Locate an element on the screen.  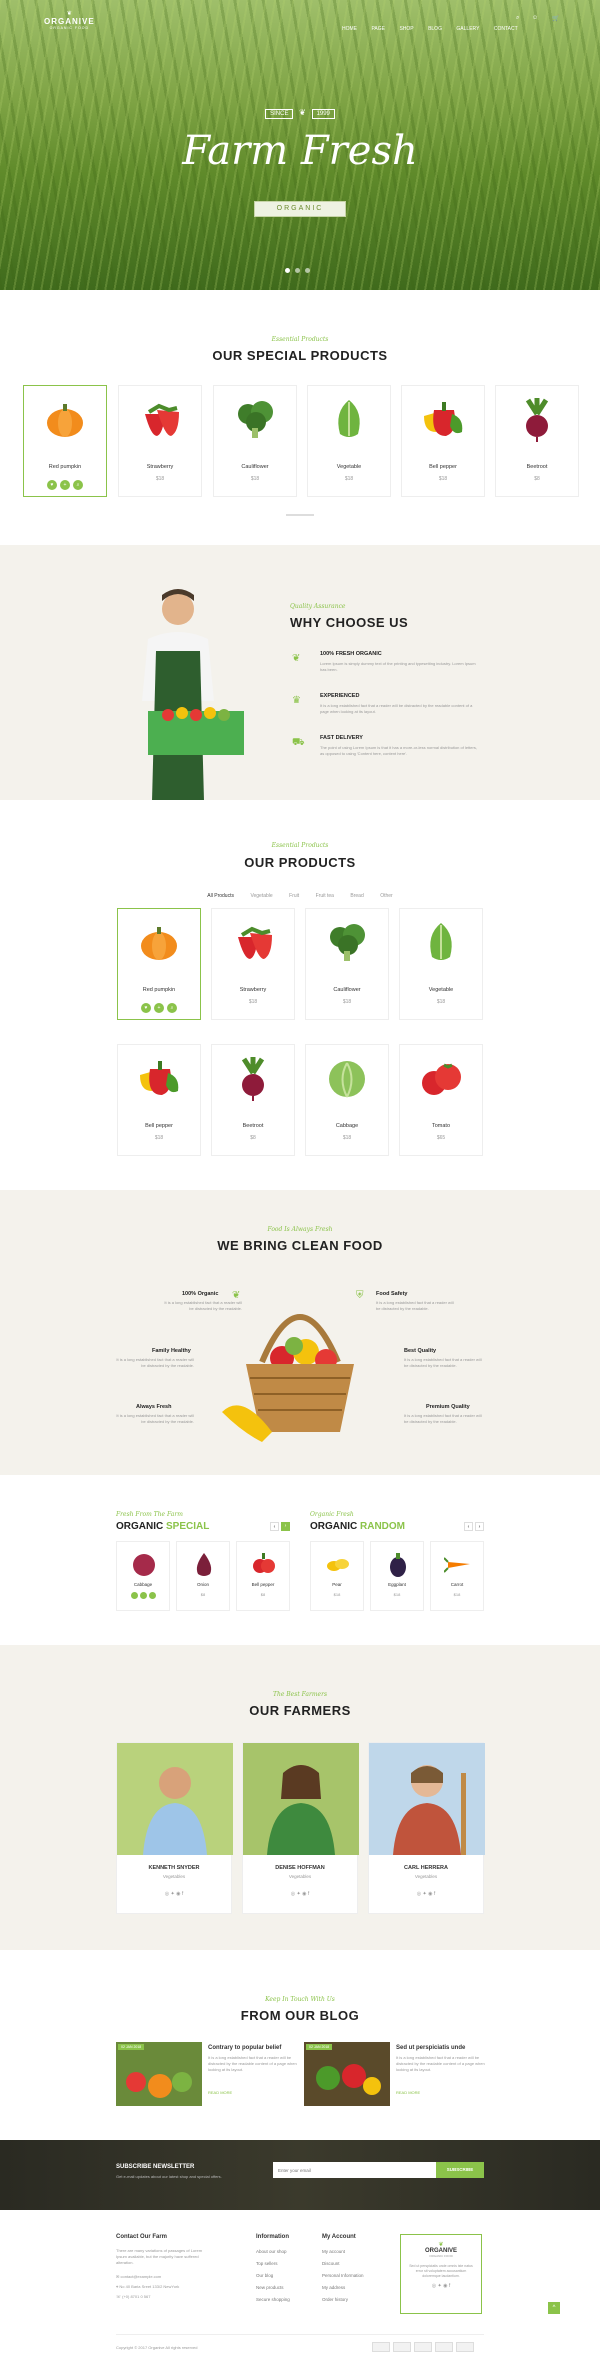
product-card: Cabbage is located at coordinates (143, 1576).